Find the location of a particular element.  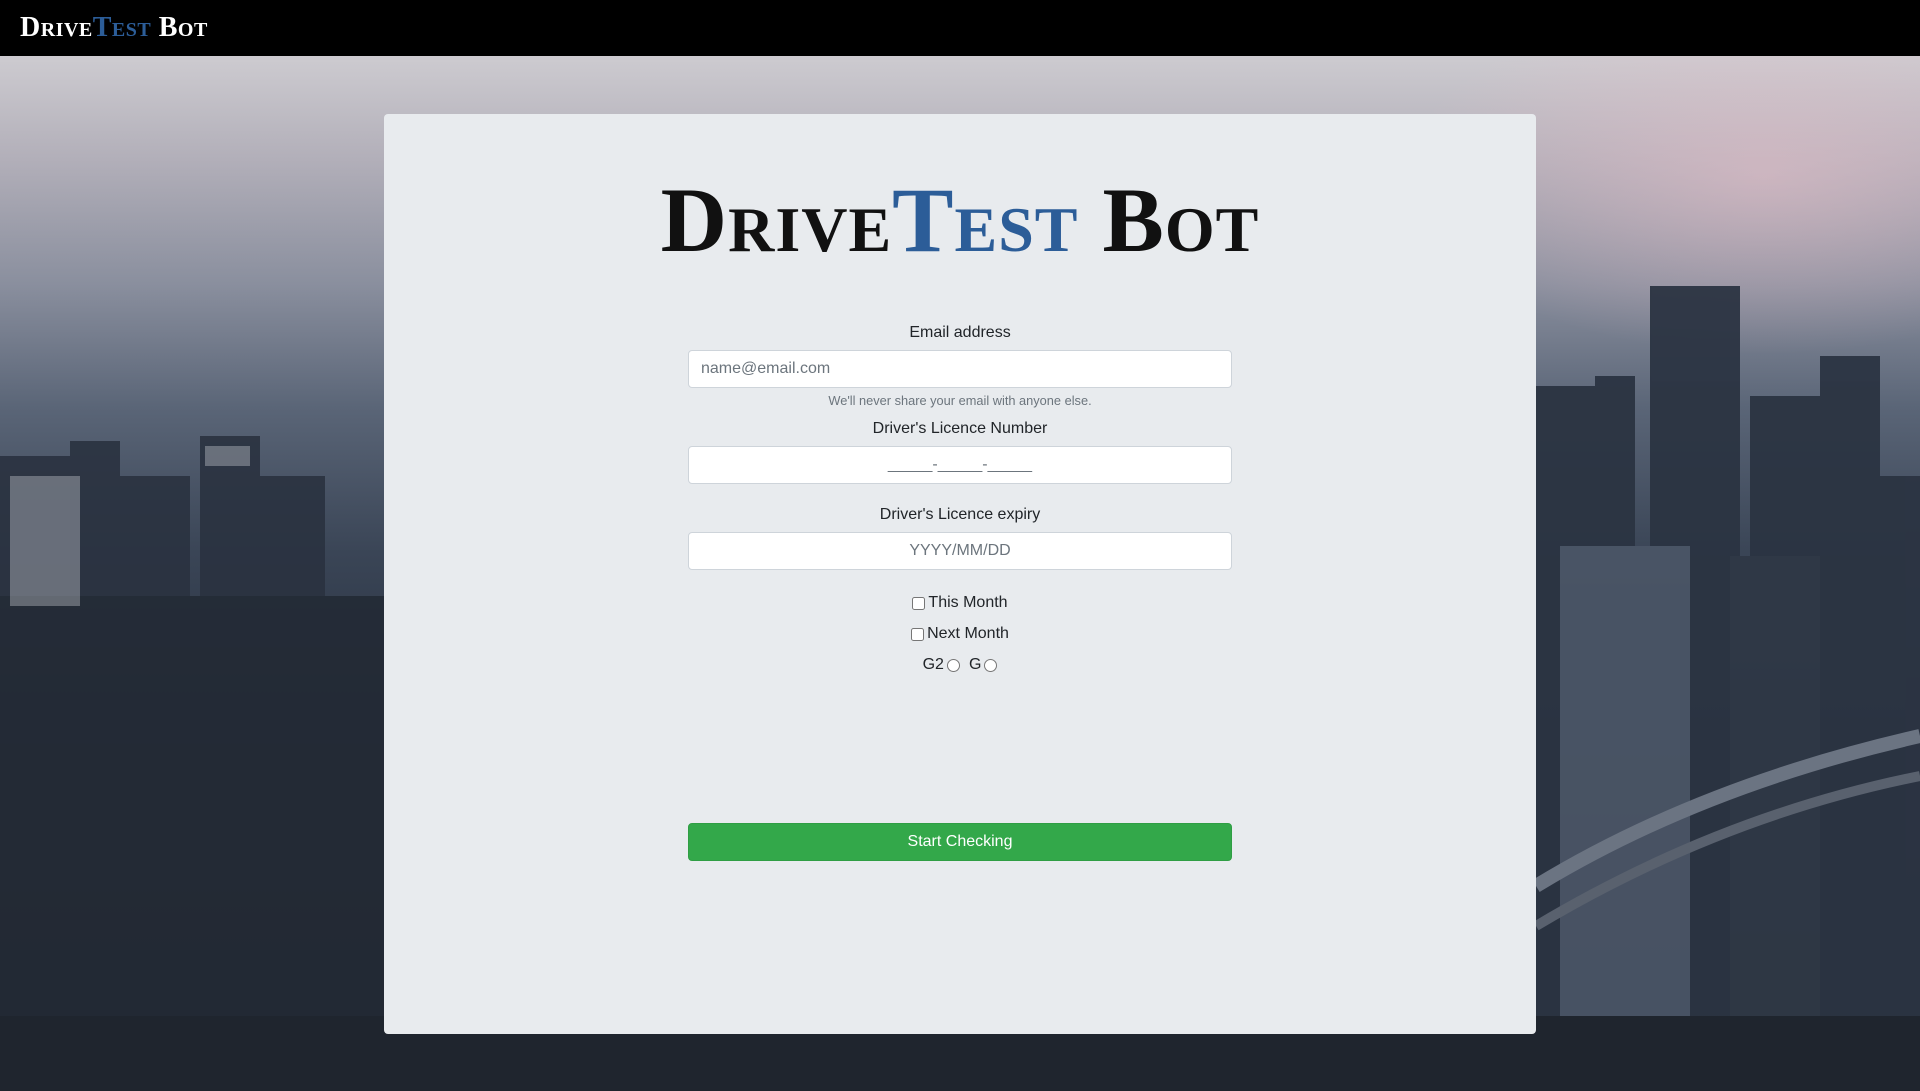

g2-radio is located at coordinates (953, 665).